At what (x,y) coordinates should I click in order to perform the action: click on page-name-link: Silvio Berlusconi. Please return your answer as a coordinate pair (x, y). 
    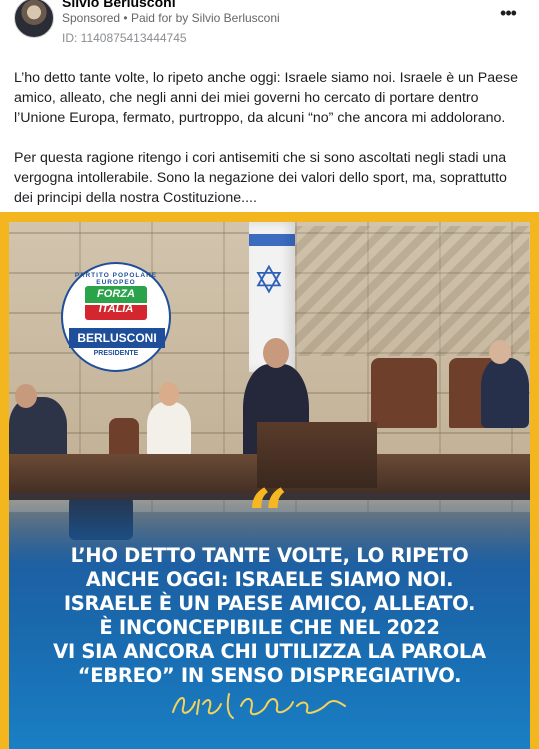
    Looking at the image, I should click on (119, 5).